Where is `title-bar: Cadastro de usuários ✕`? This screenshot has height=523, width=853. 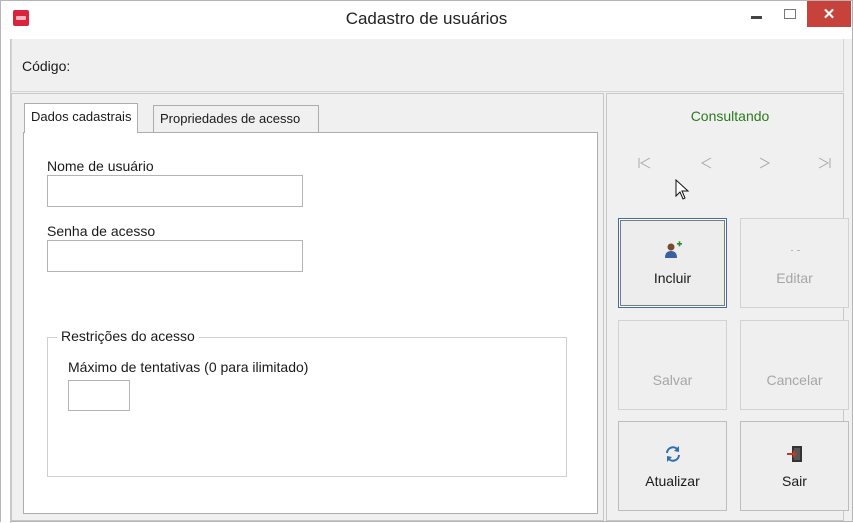 title-bar: Cadastro de usuários ✕ is located at coordinates (426, 20).